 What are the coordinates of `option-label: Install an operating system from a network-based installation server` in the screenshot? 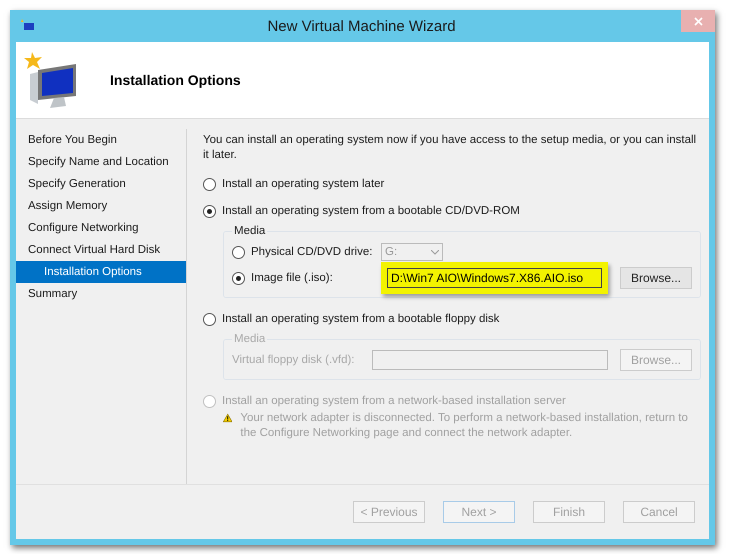 It's located at (394, 401).